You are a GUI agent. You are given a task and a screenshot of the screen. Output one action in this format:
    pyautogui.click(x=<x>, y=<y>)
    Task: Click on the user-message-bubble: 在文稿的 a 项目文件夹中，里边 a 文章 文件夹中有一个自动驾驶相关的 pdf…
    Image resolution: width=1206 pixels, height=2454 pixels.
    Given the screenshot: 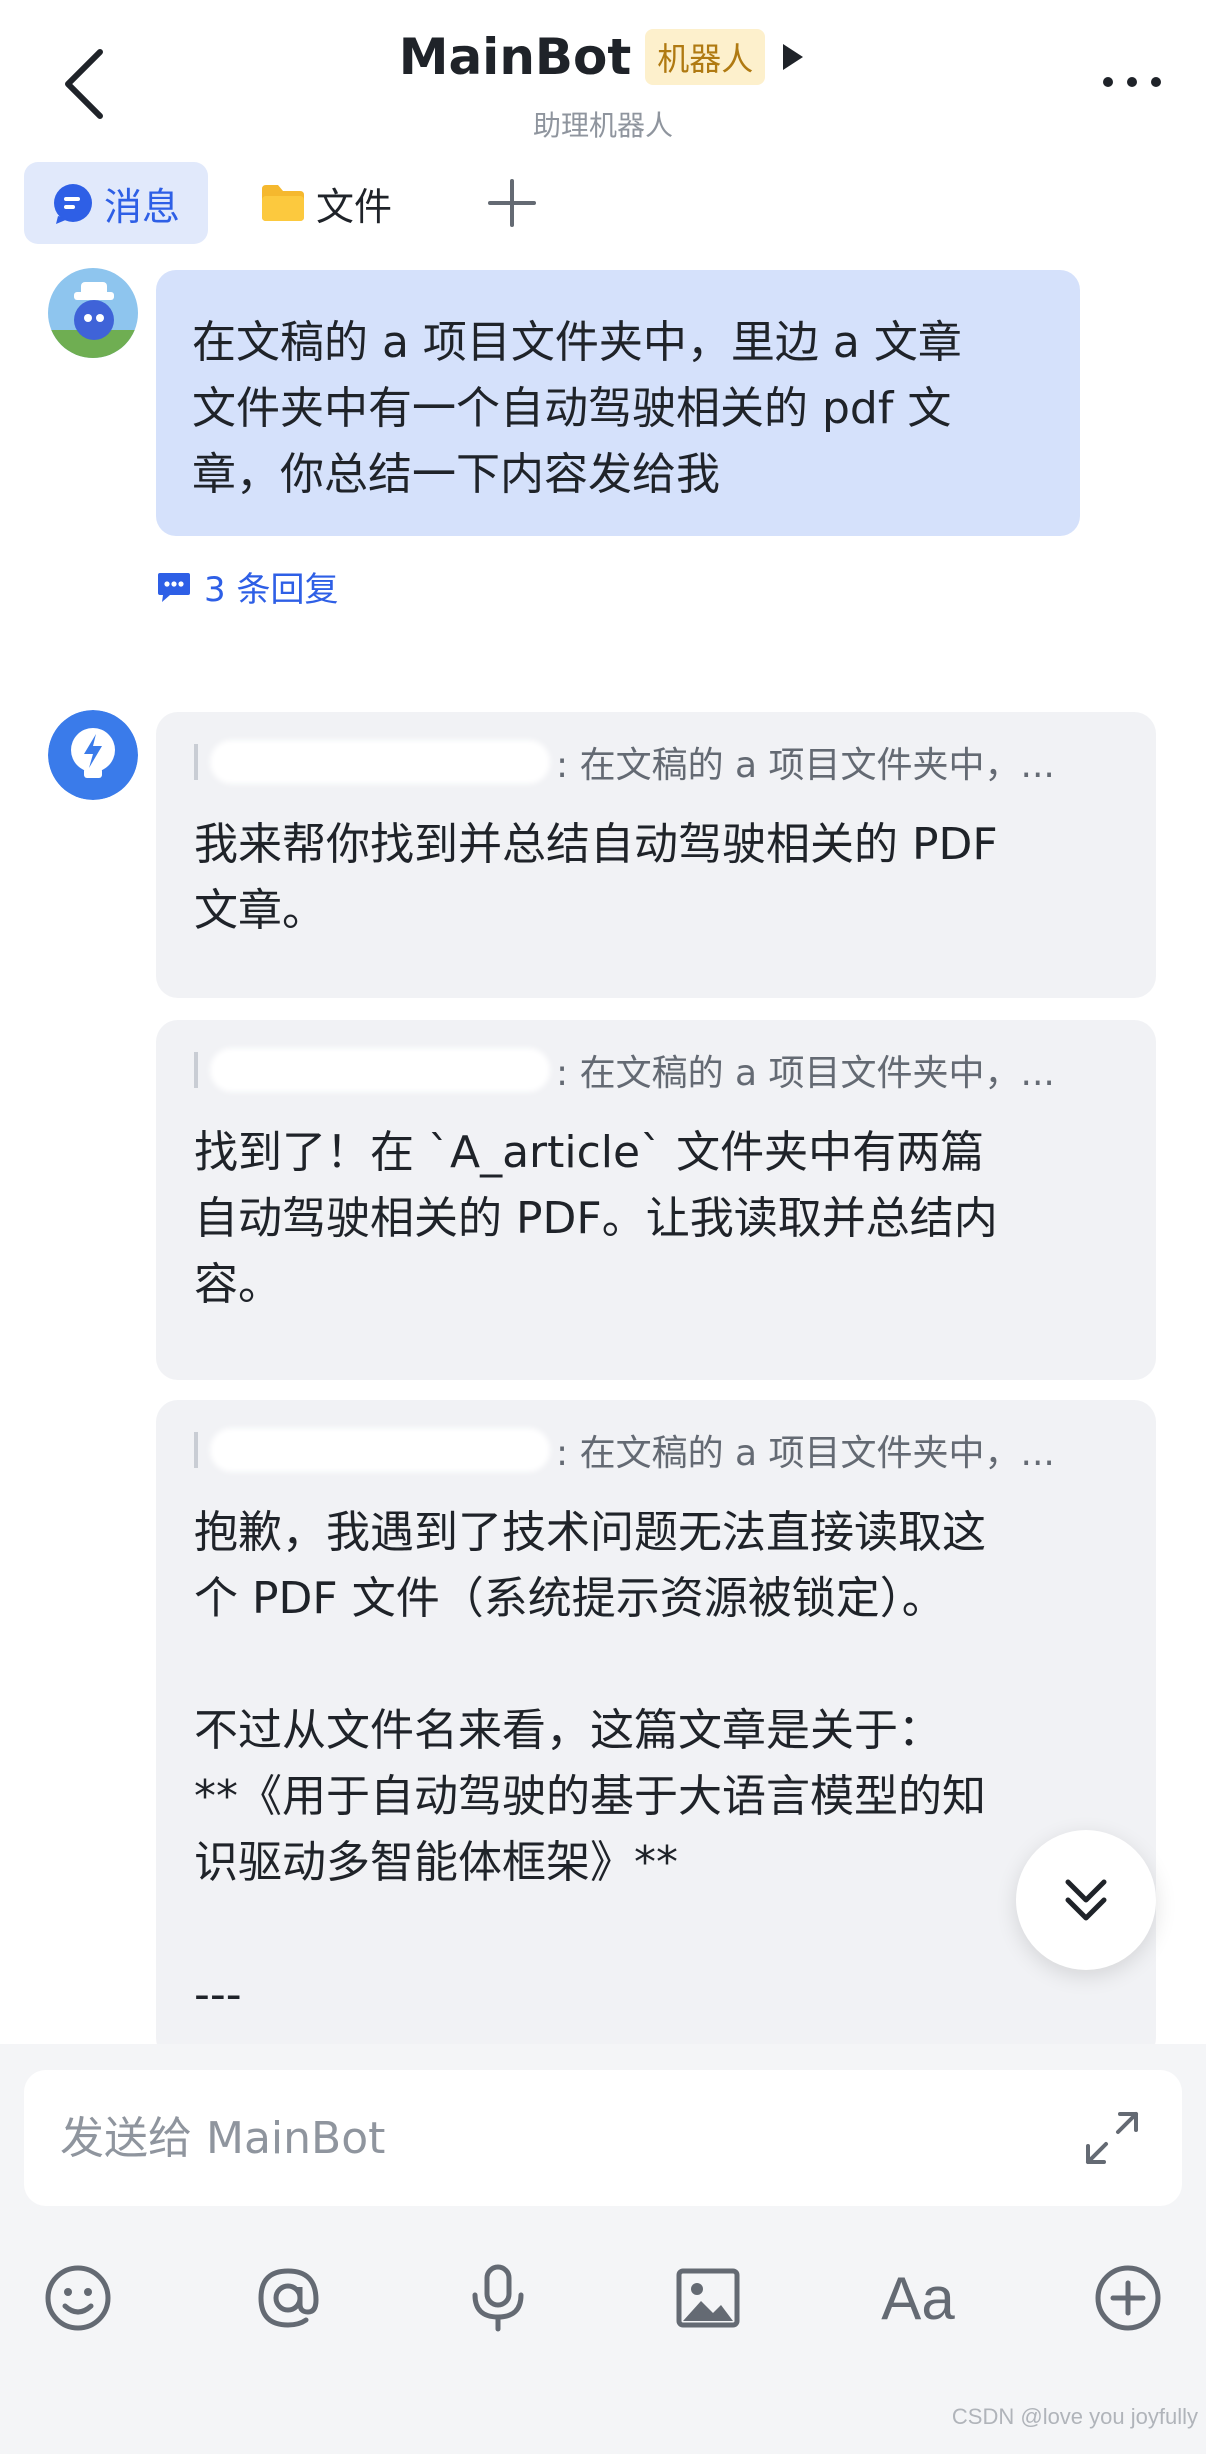 What is the action you would take?
    pyautogui.click(x=618, y=403)
    